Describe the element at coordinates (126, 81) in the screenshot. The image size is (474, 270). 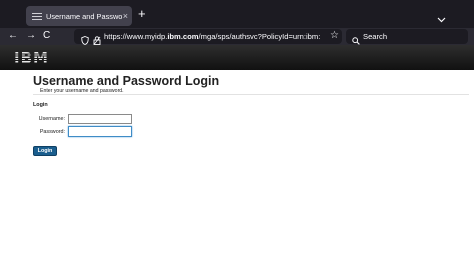
I see `page-title: Username and Password Login` at that location.